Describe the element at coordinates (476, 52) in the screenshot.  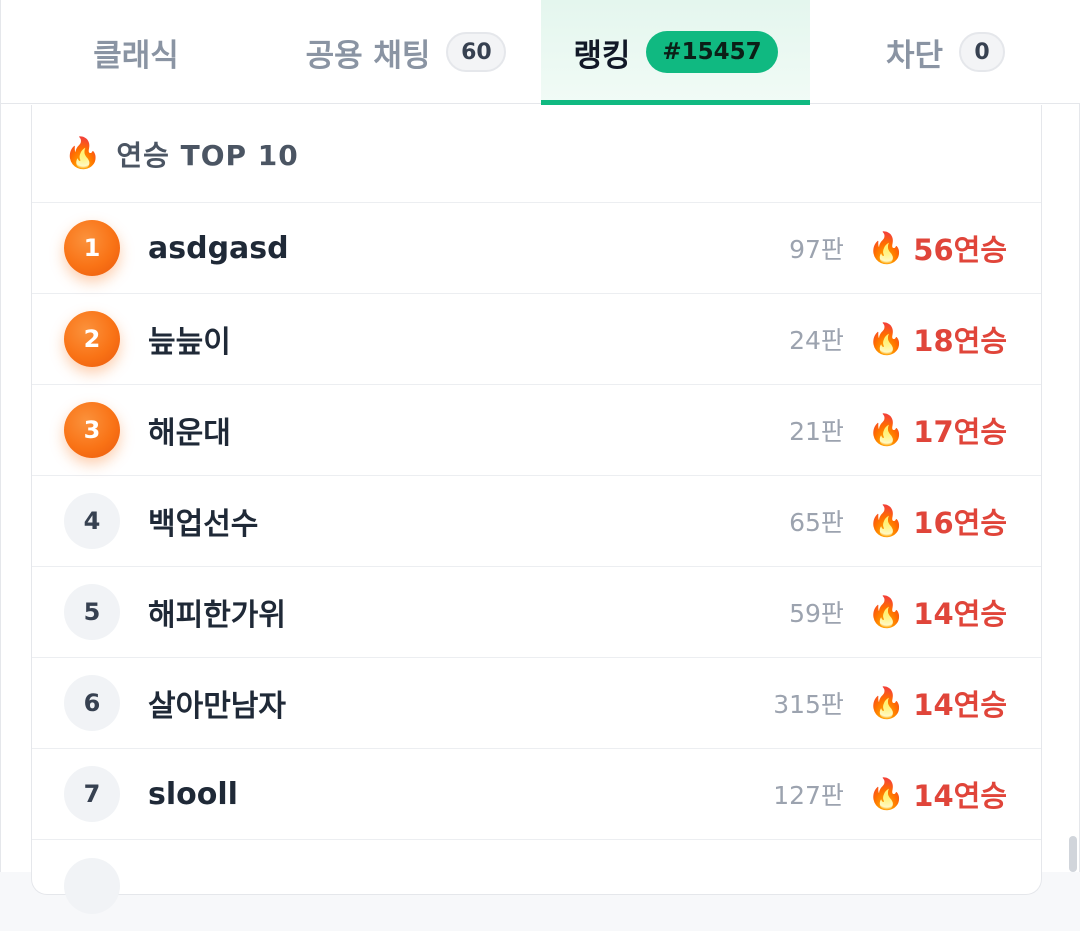
I see `public-chat-count-badge: 60` at that location.